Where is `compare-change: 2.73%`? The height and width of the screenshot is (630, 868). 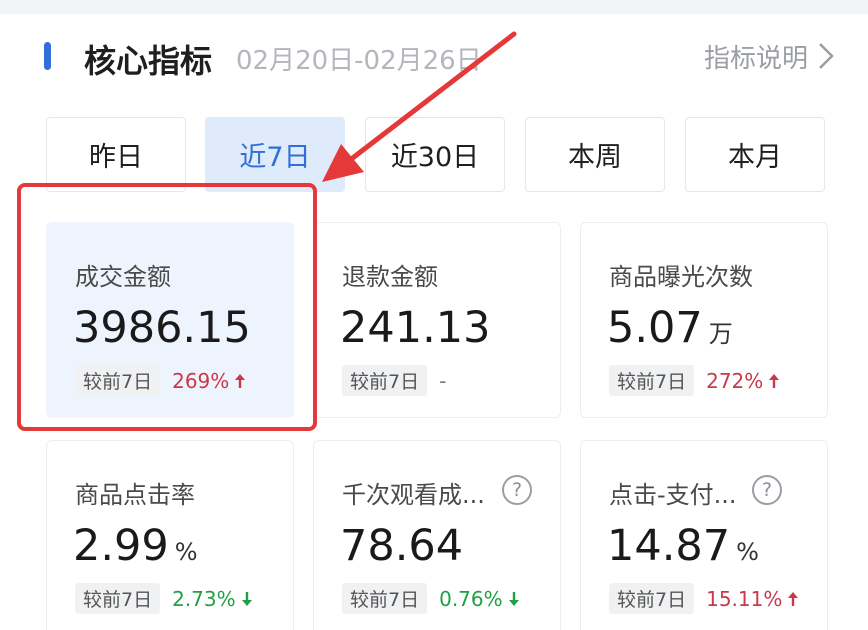
compare-change: 2.73% is located at coordinates (204, 598).